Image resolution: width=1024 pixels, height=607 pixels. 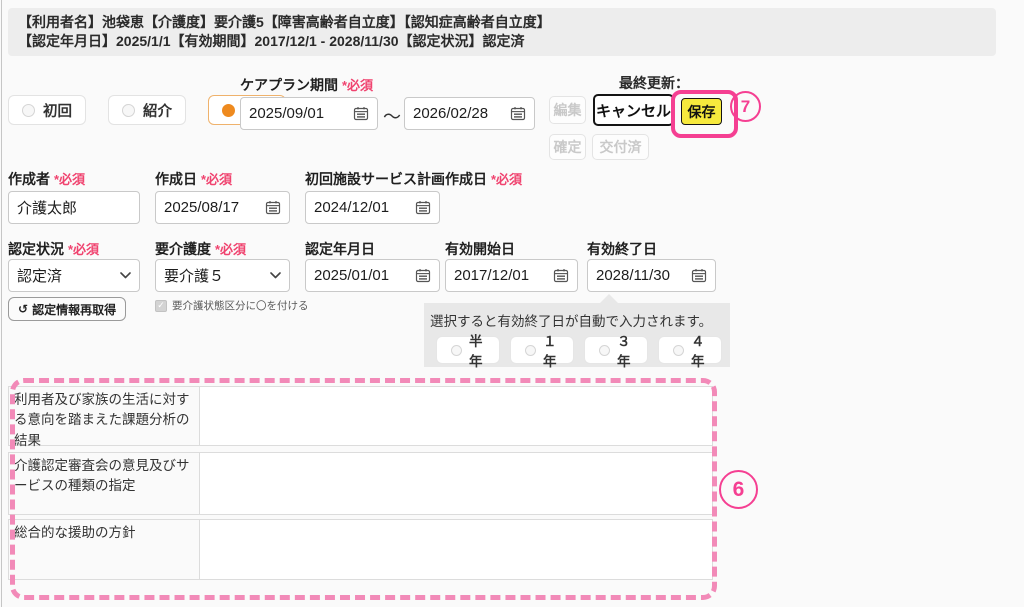 What do you see at coordinates (1, 303) in the screenshot?
I see `page-left-border` at bounding box center [1, 303].